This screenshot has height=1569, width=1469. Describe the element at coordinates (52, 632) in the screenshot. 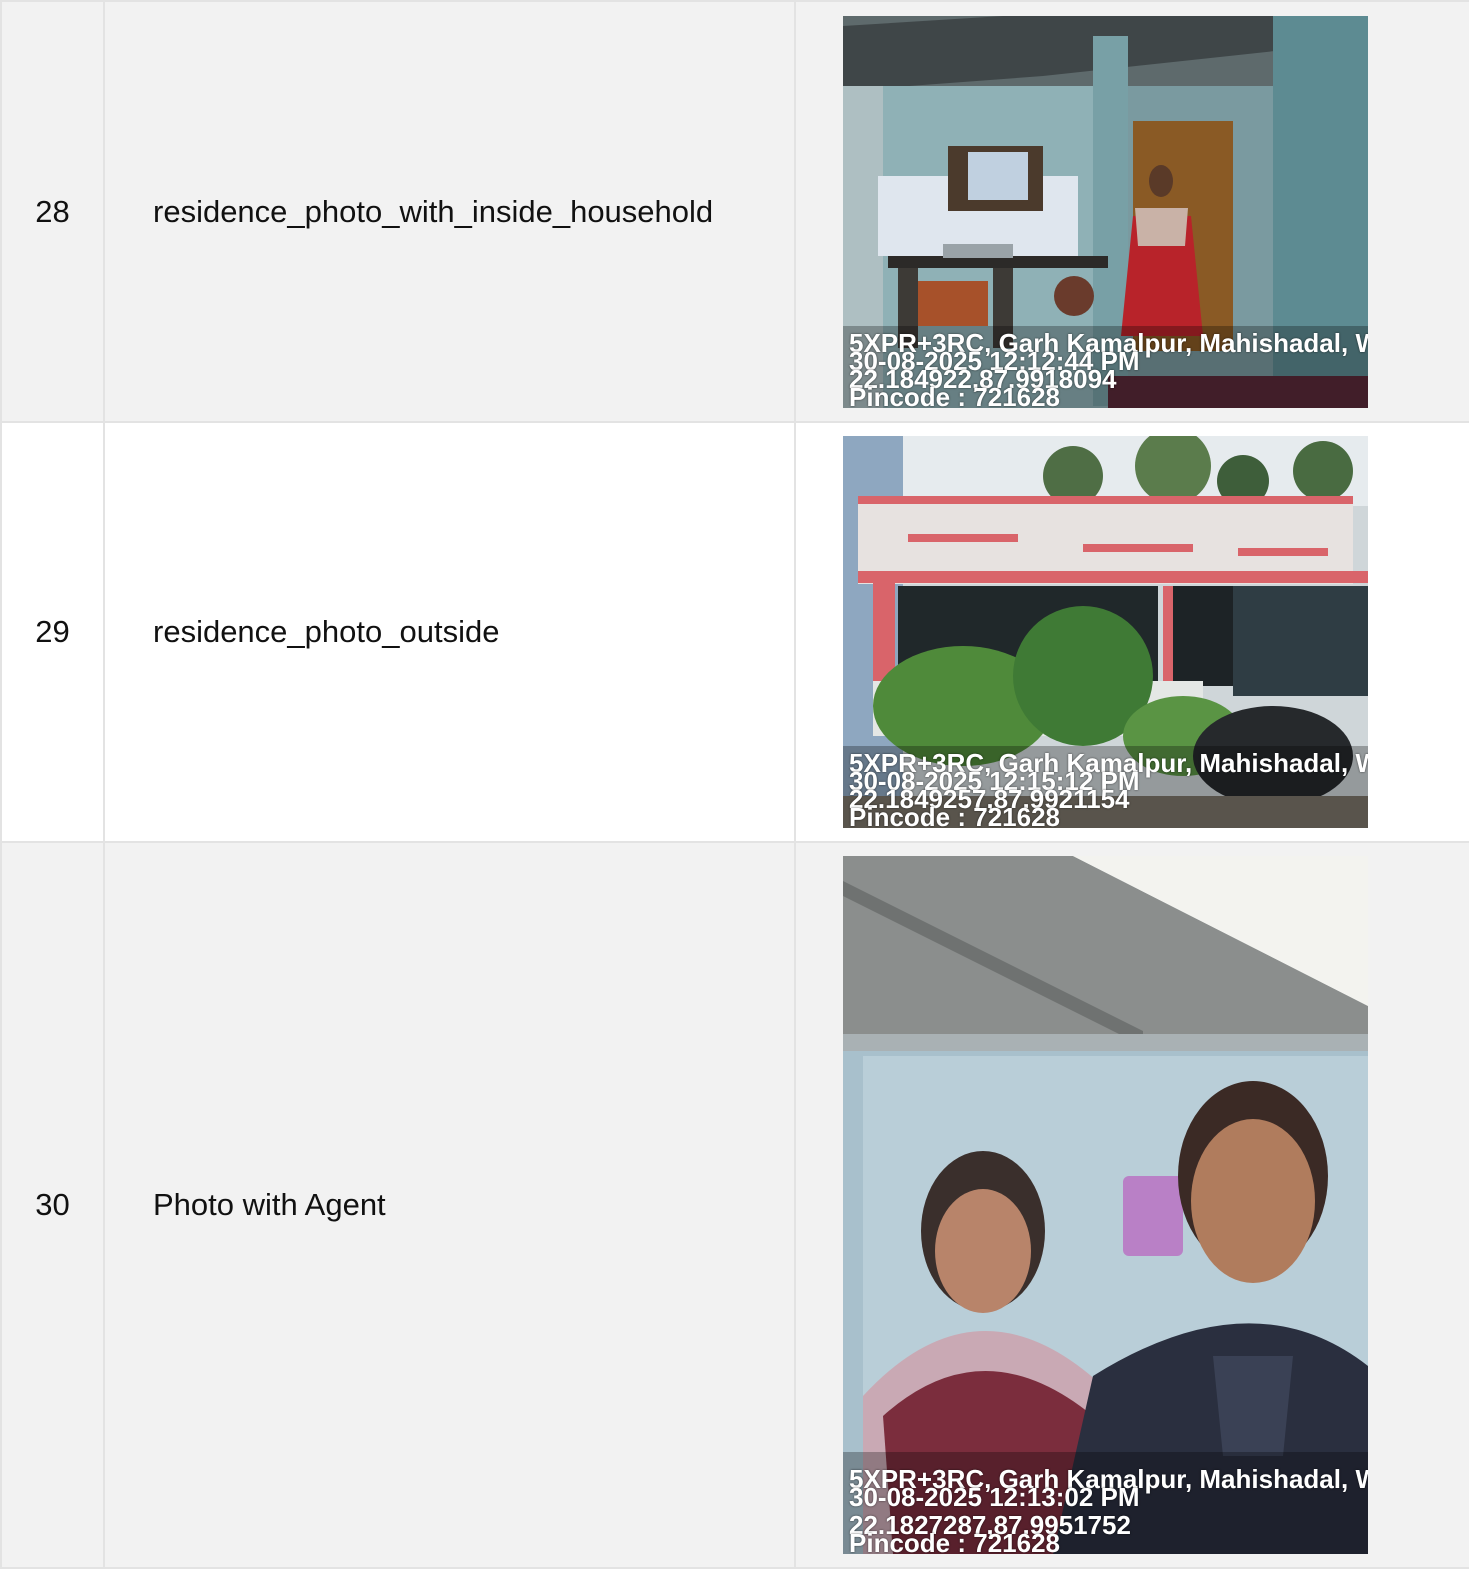

I see `row-number: 29` at that location.